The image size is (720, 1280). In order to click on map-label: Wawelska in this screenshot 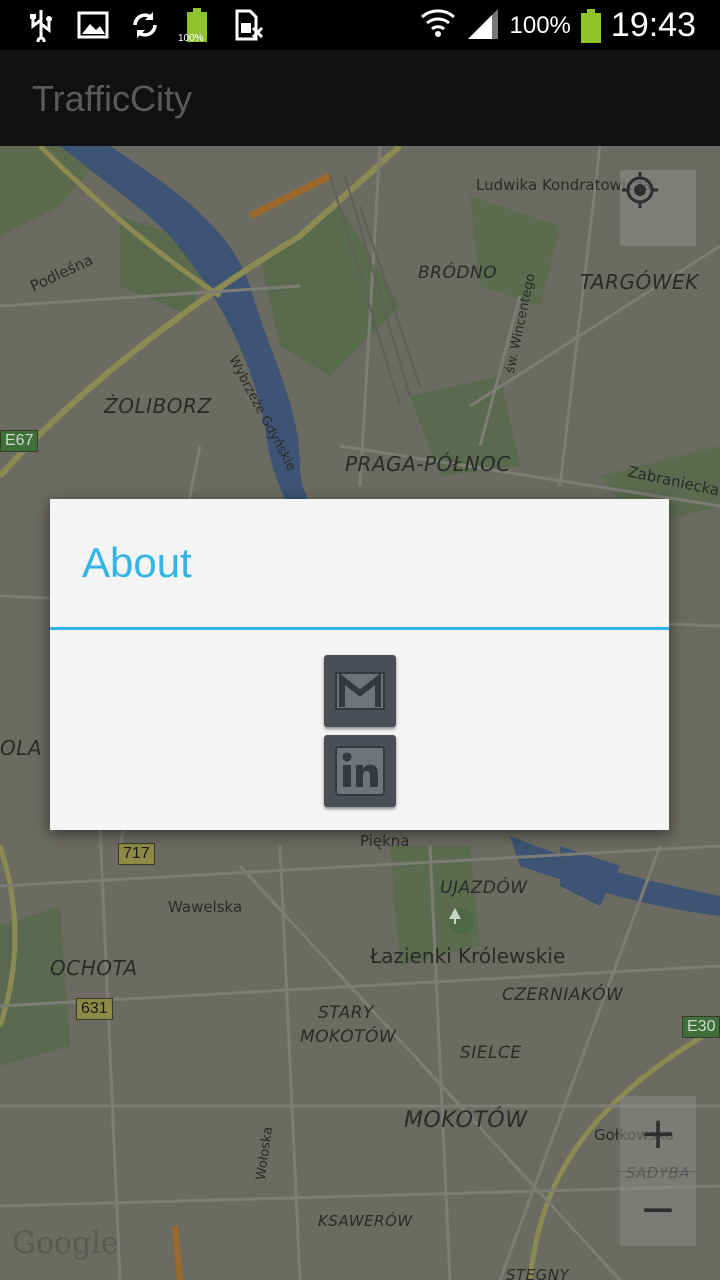, I will do `click(205, 907)`.